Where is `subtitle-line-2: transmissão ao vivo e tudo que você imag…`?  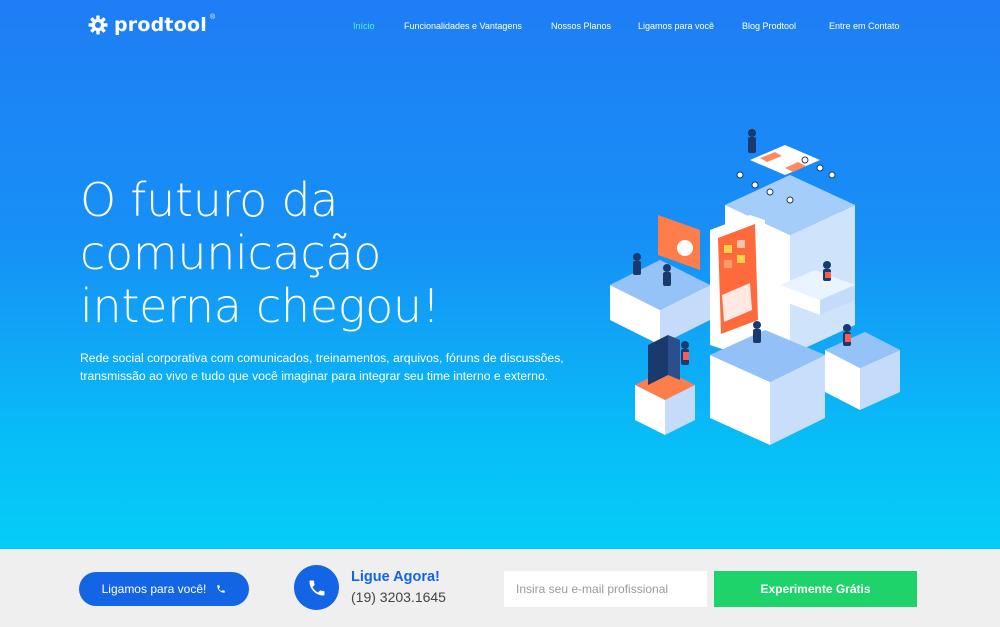 subtitle-line-2: transmissão ao vivo e tudo que você imag… is located at coordinates (314, 376).